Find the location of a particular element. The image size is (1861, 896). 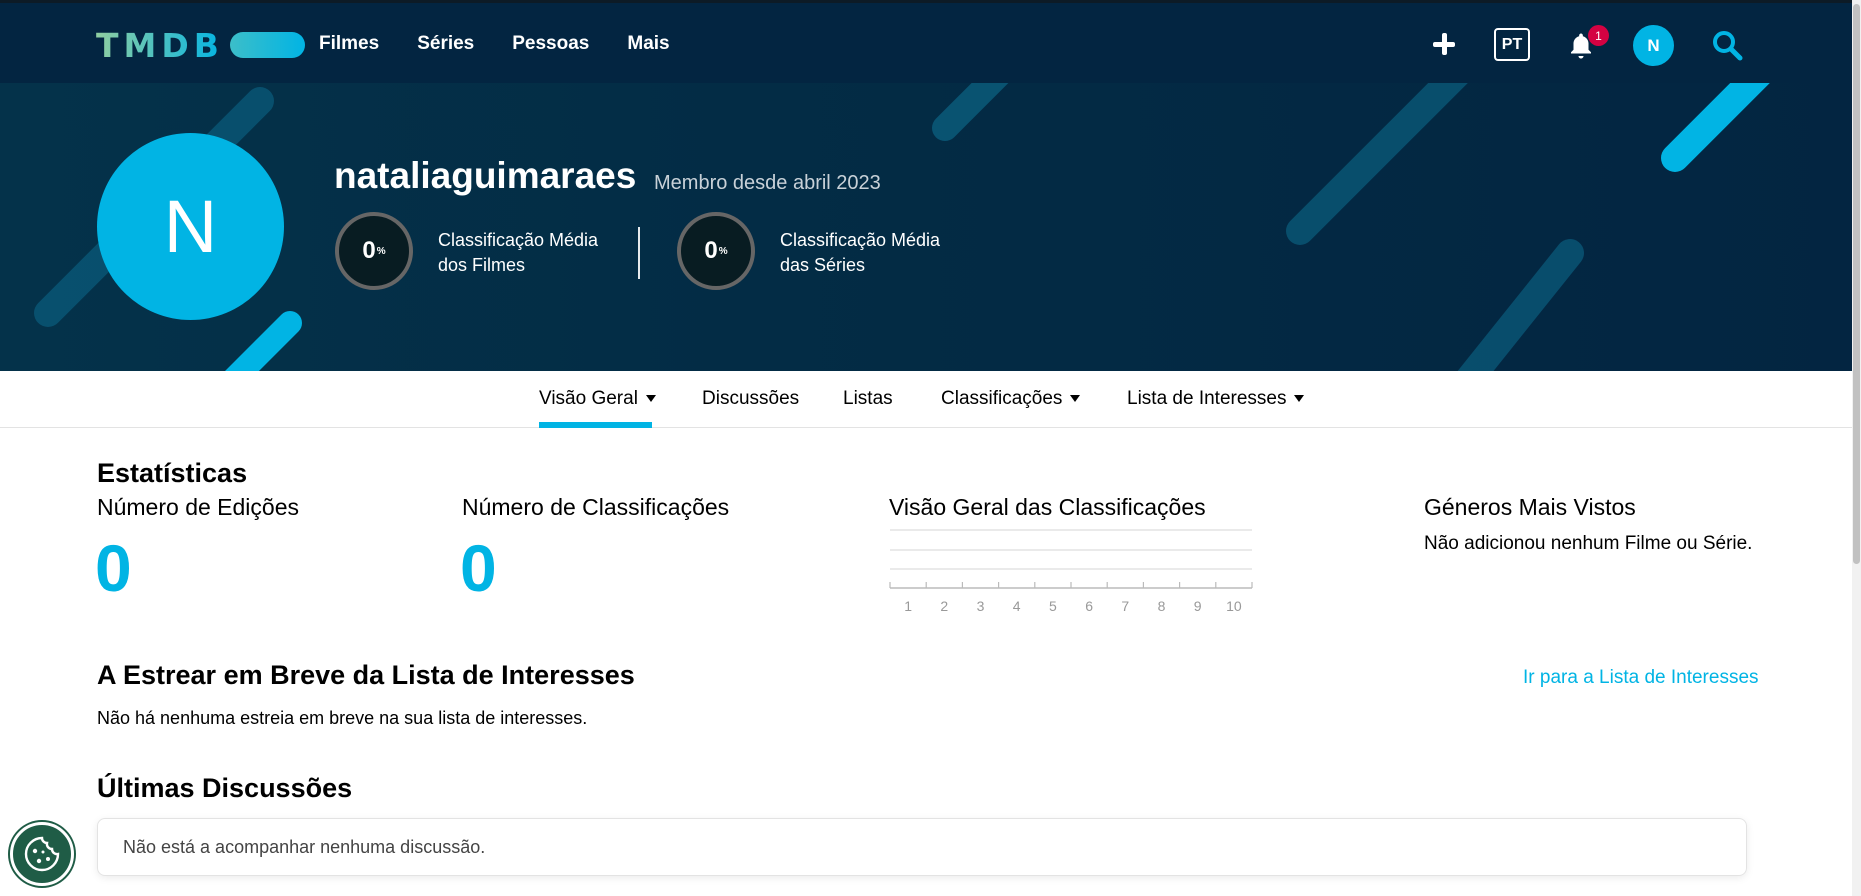

ratings-count-value: 0 is located at coordinates (478, 568).